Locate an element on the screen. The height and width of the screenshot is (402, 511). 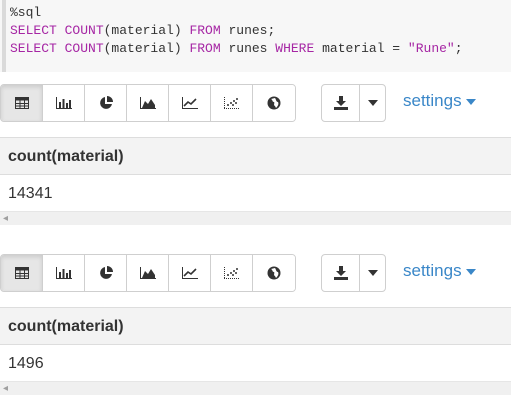
code-token: ; is located at coordinates (458, 48).